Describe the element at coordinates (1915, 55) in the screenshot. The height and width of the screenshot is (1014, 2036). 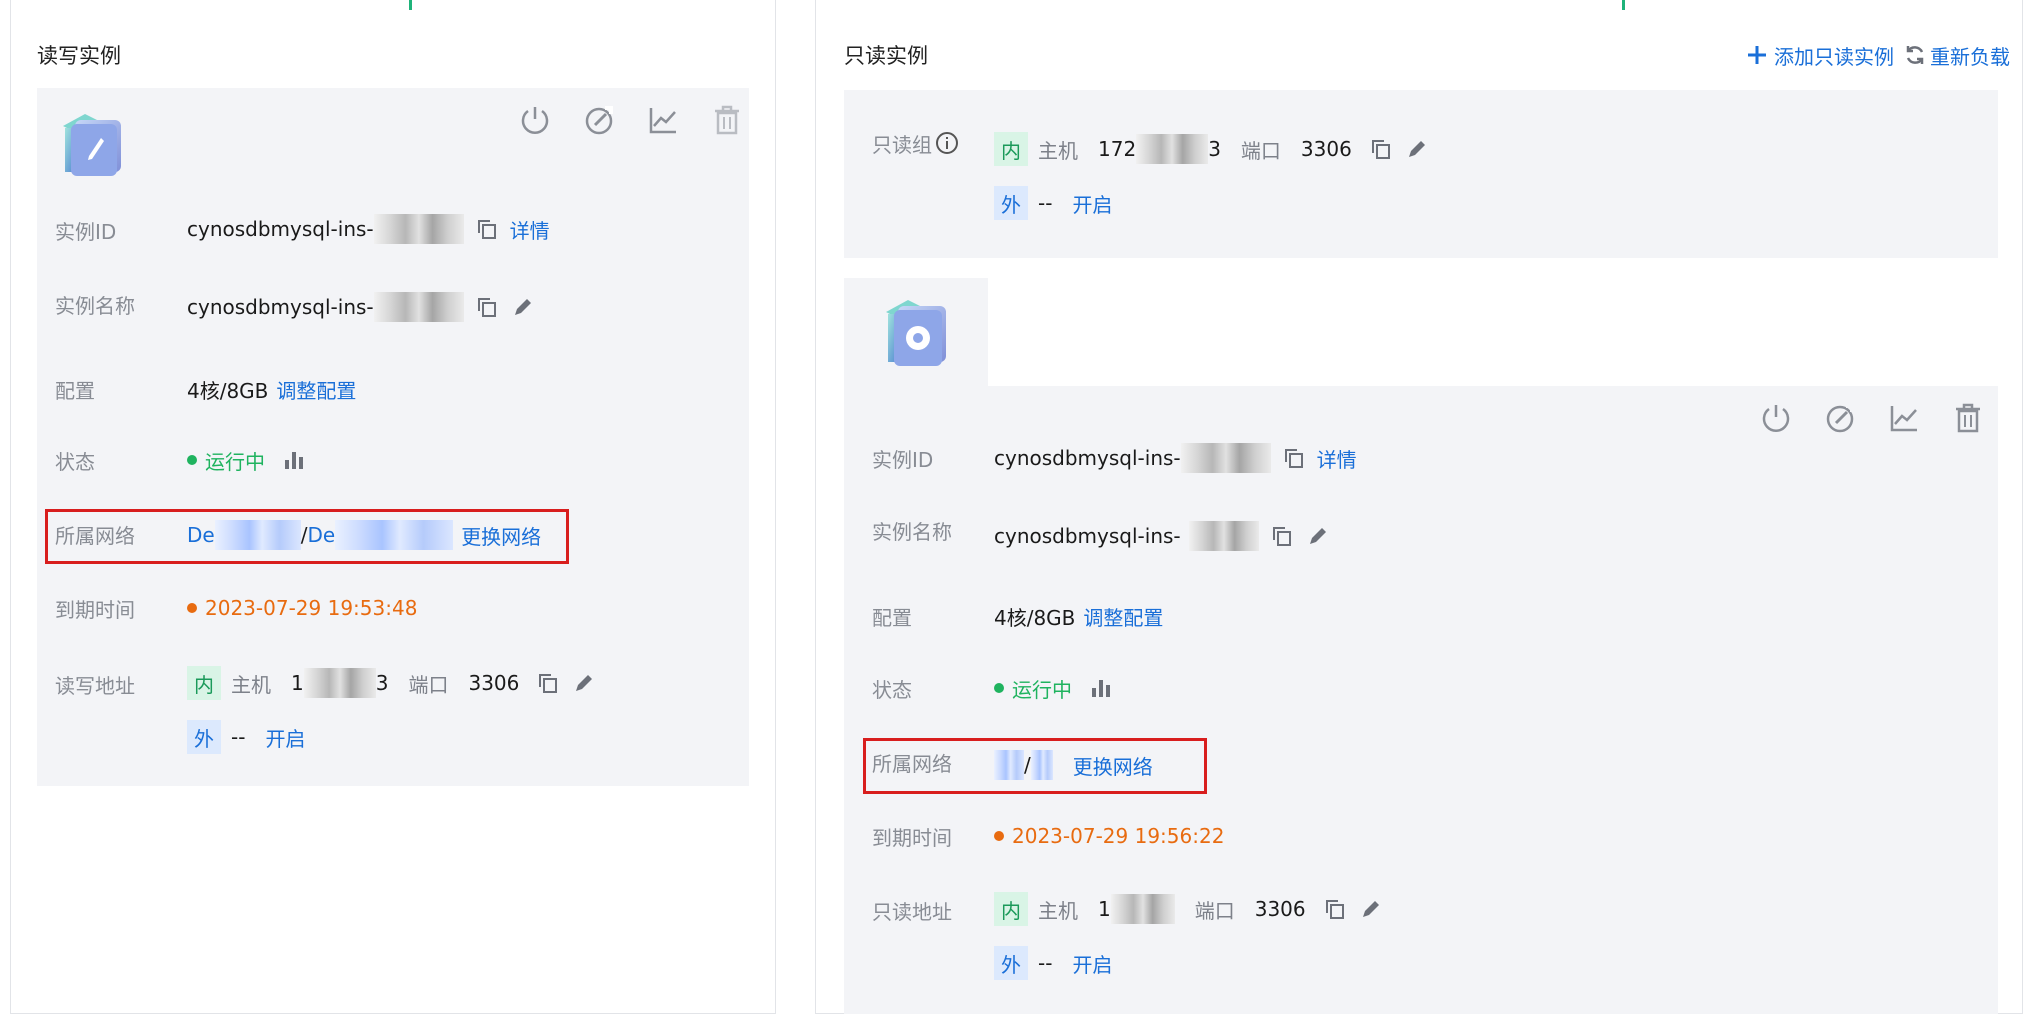
I see `refresh-icon` at that location.